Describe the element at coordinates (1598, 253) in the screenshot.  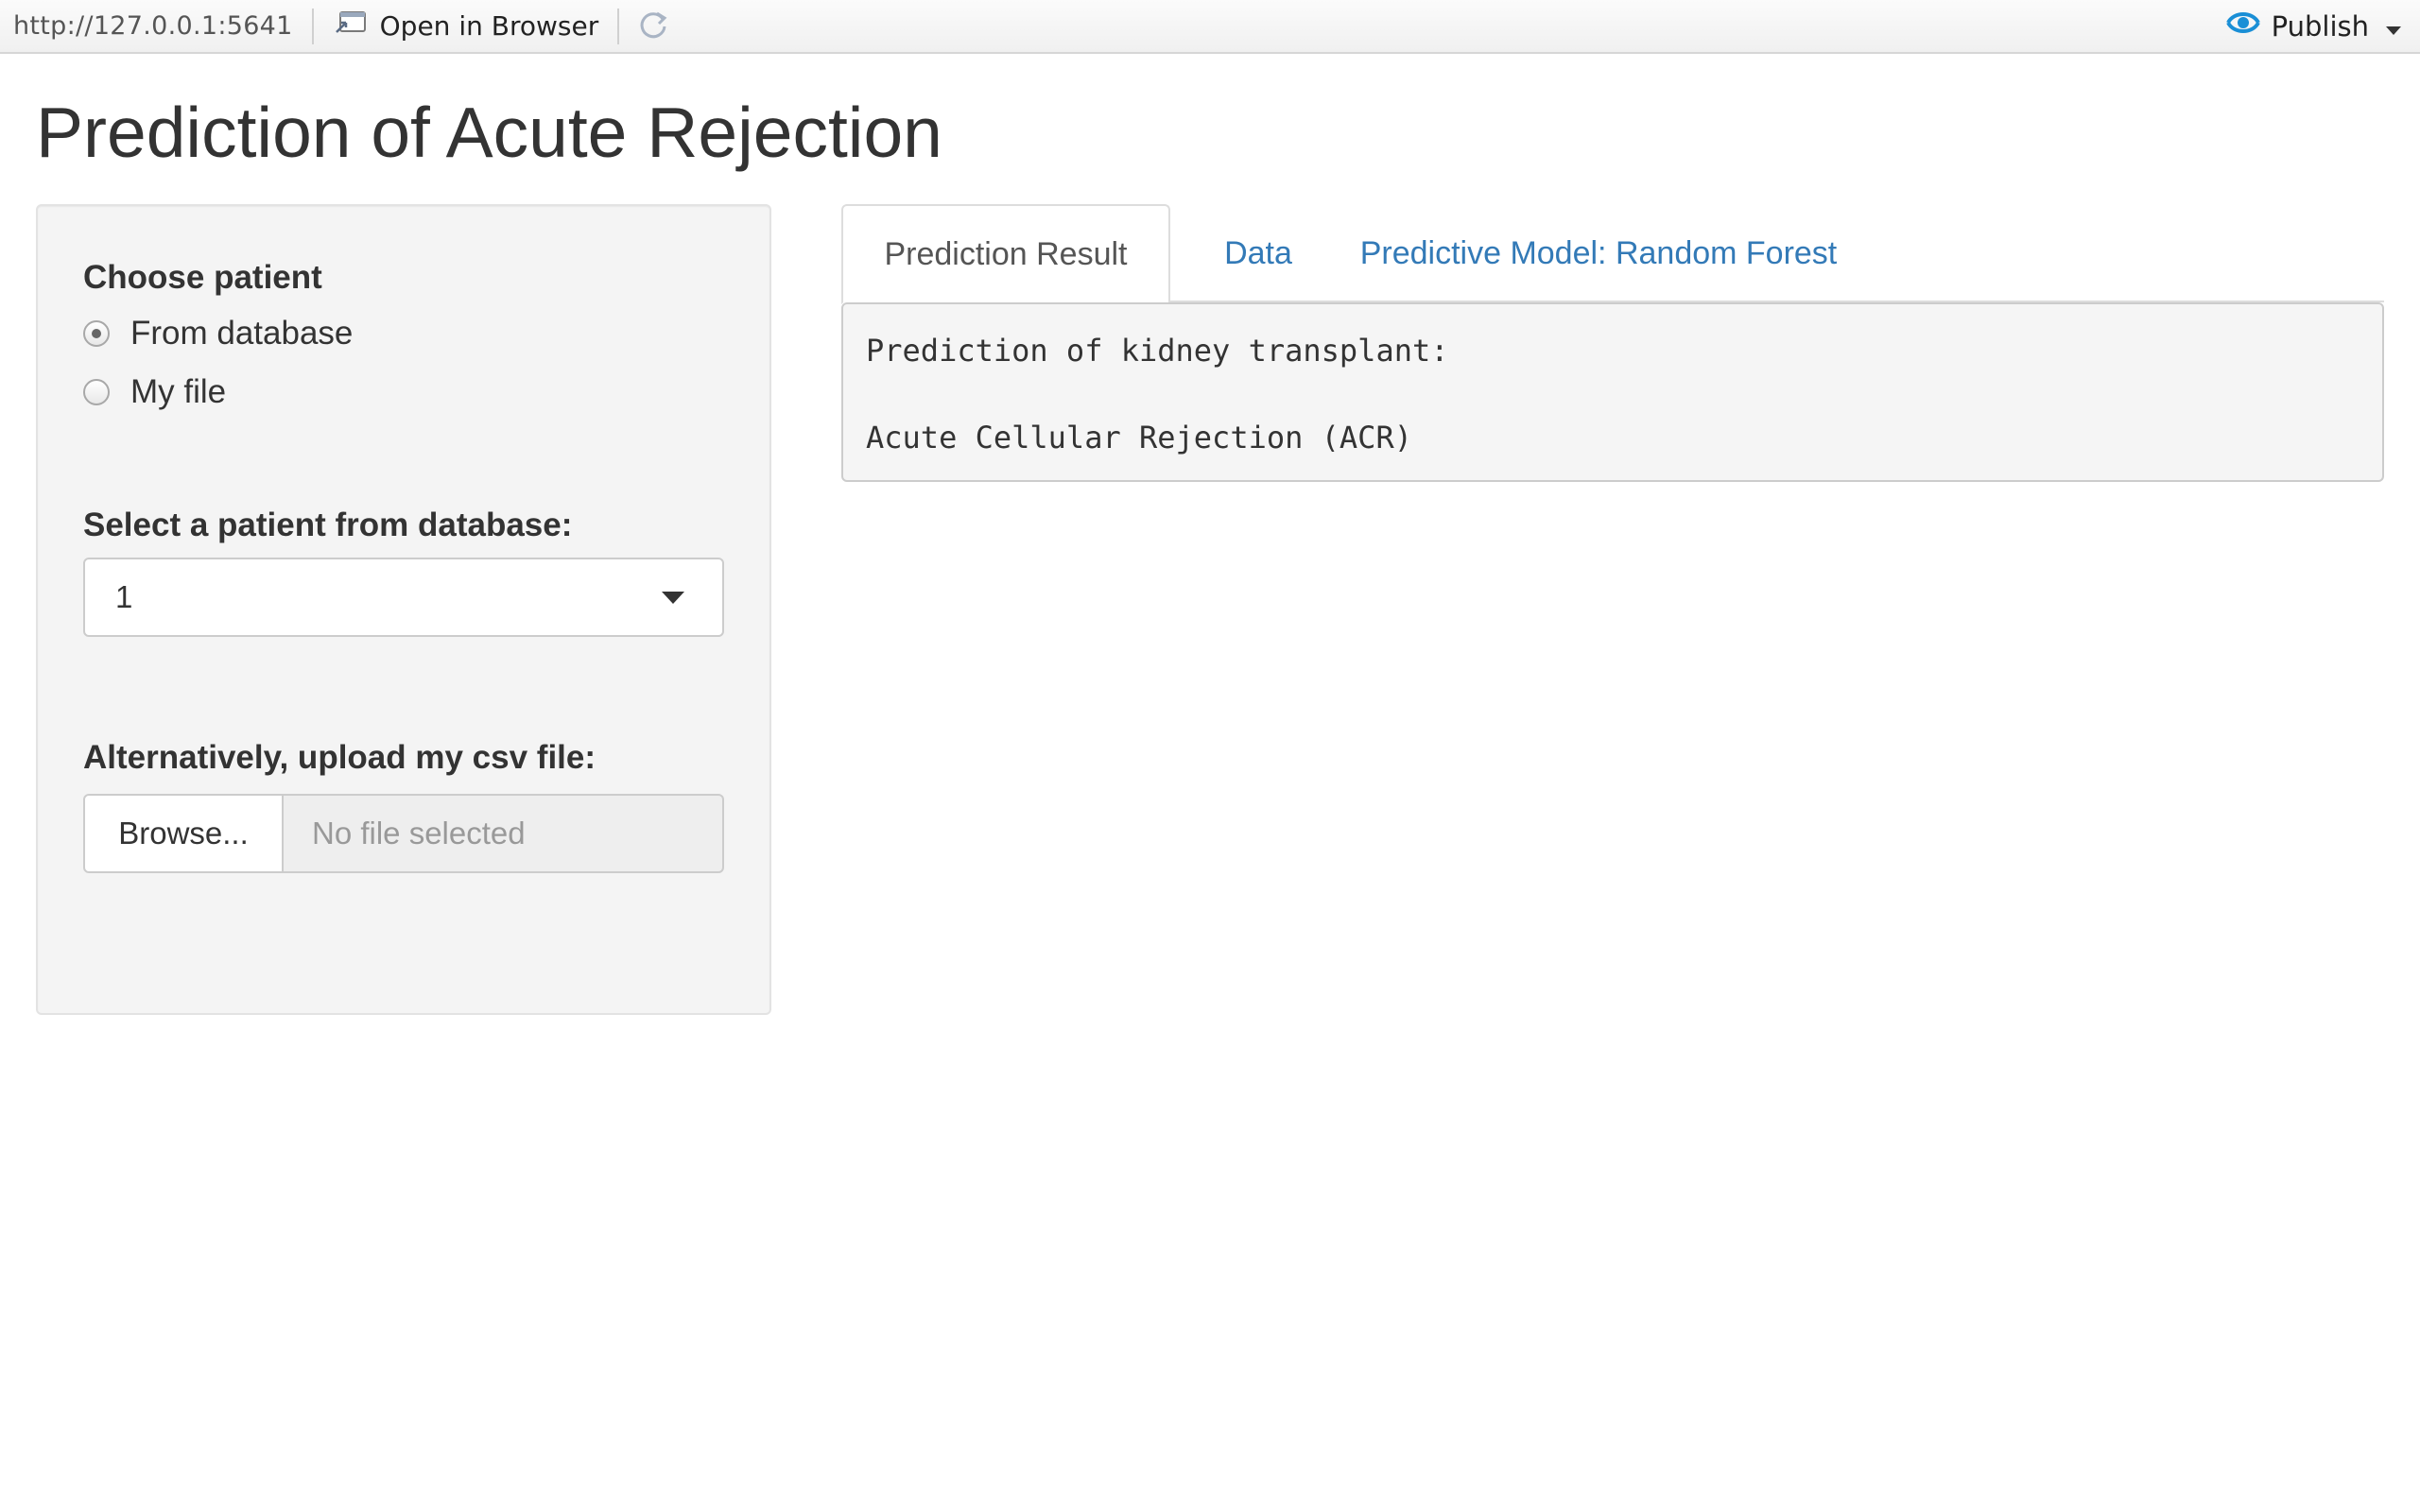
I see `tab-predictive-model: Predictive Model: Random Forest` at that location.